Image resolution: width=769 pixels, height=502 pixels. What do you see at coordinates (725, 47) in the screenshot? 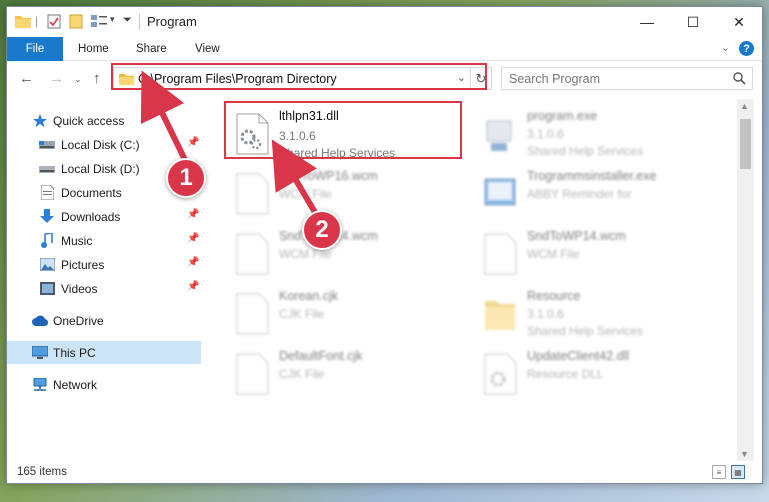
I see `expand-ribbon-icon: ⌄` at bounding box center [725, 47].